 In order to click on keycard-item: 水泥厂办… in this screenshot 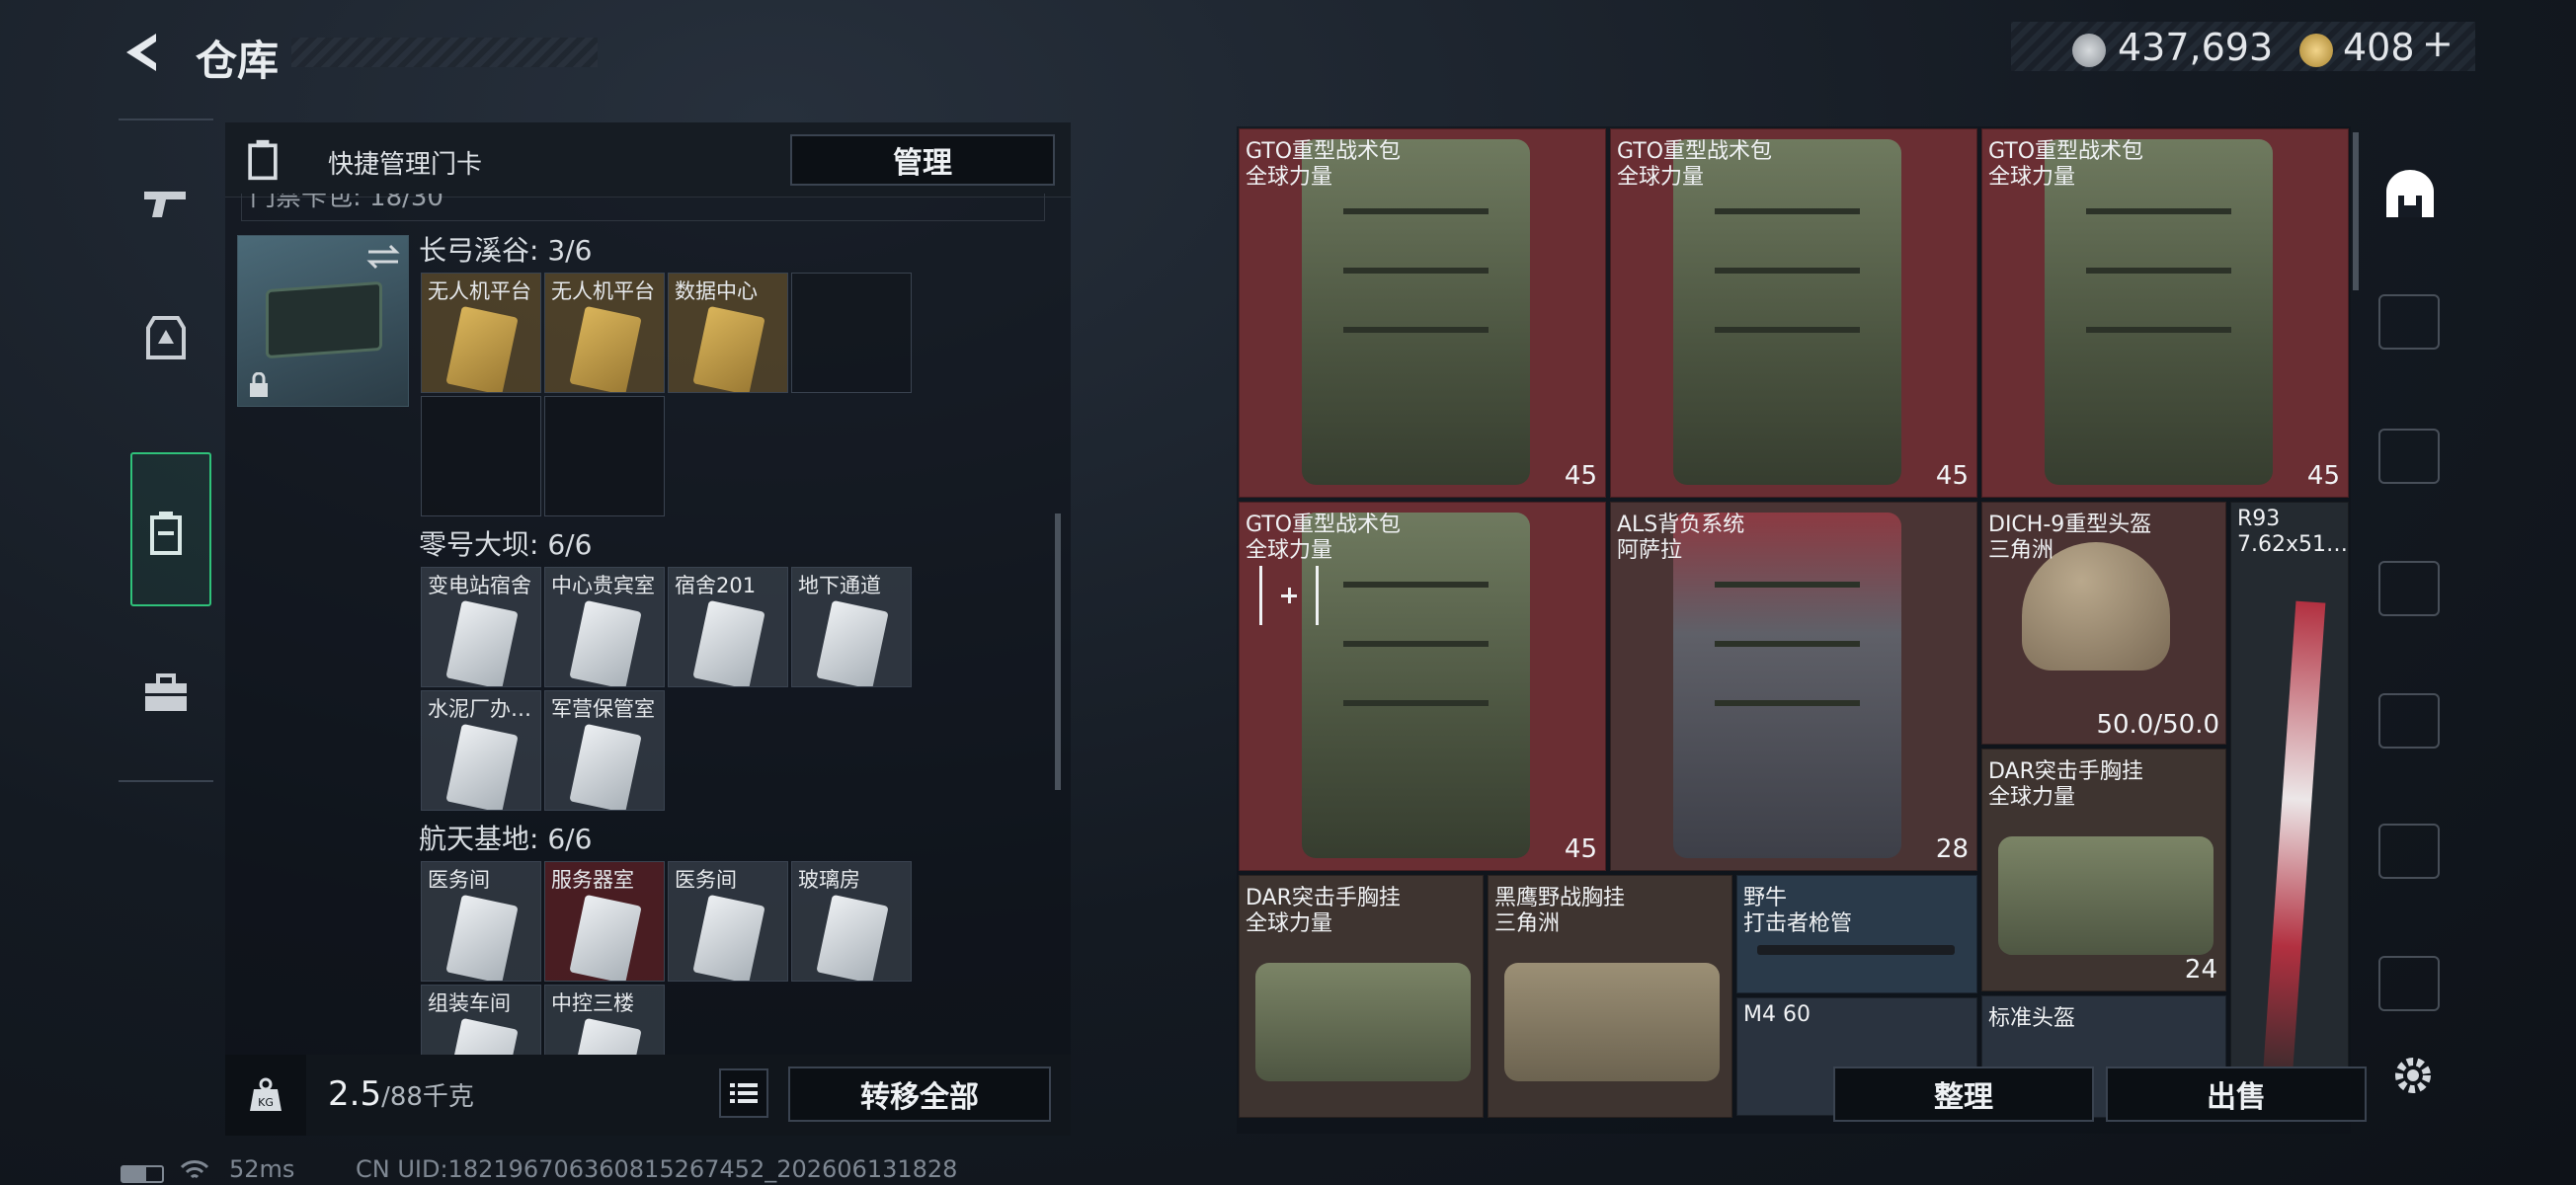, I will do `click(481, 750)`.